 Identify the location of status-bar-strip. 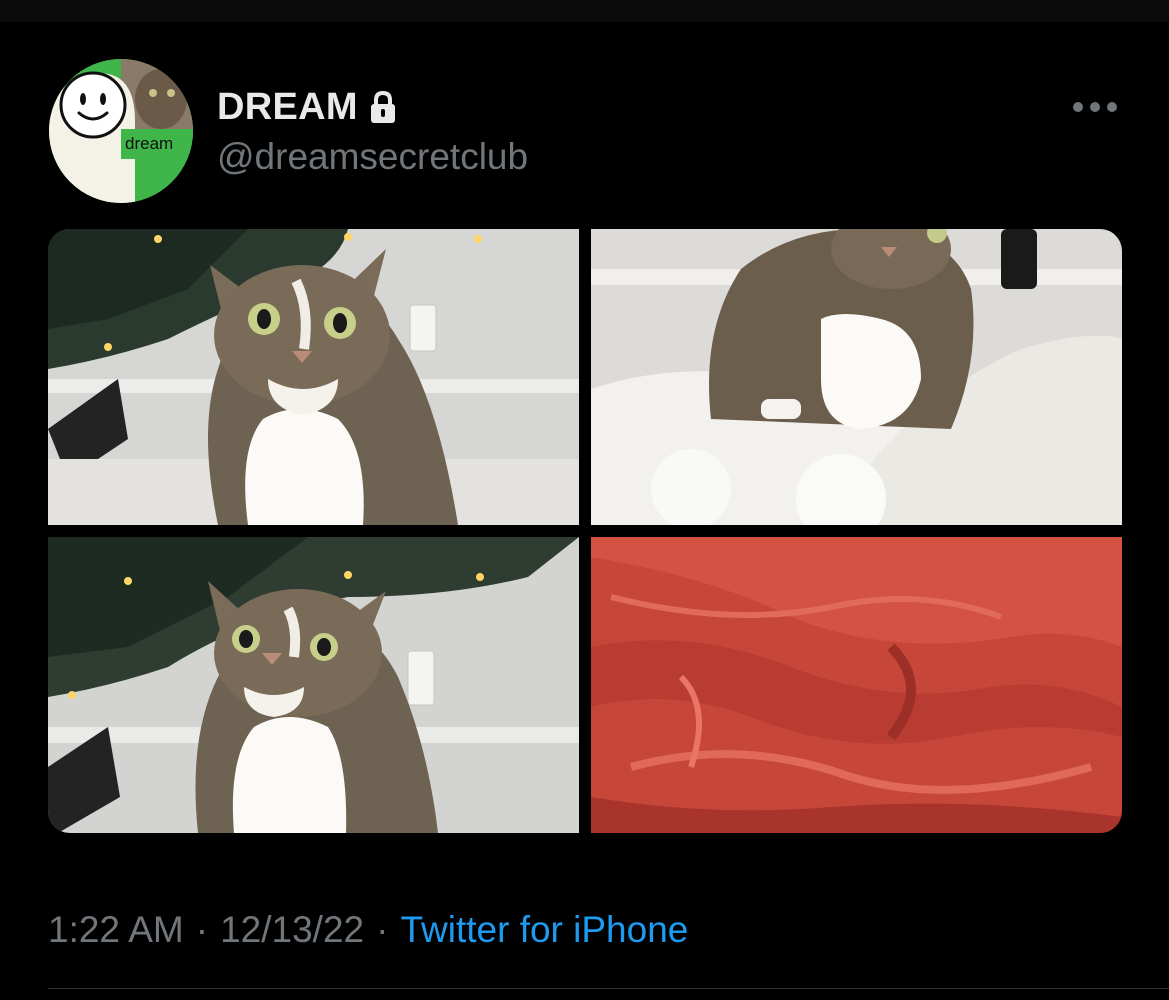
(584, 11).